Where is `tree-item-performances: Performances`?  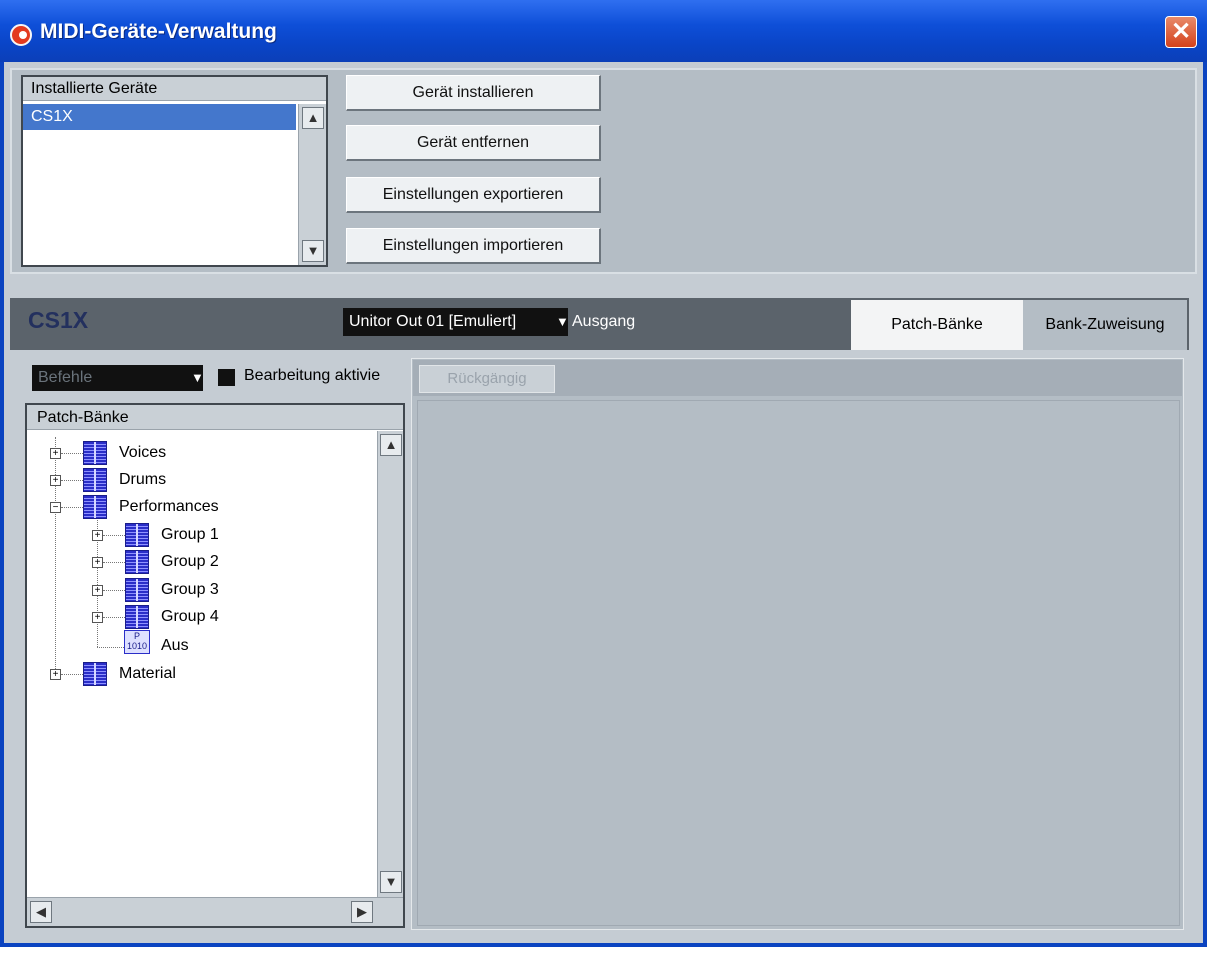
tree-item-performances: Performances is located at coordinates (169, 507).